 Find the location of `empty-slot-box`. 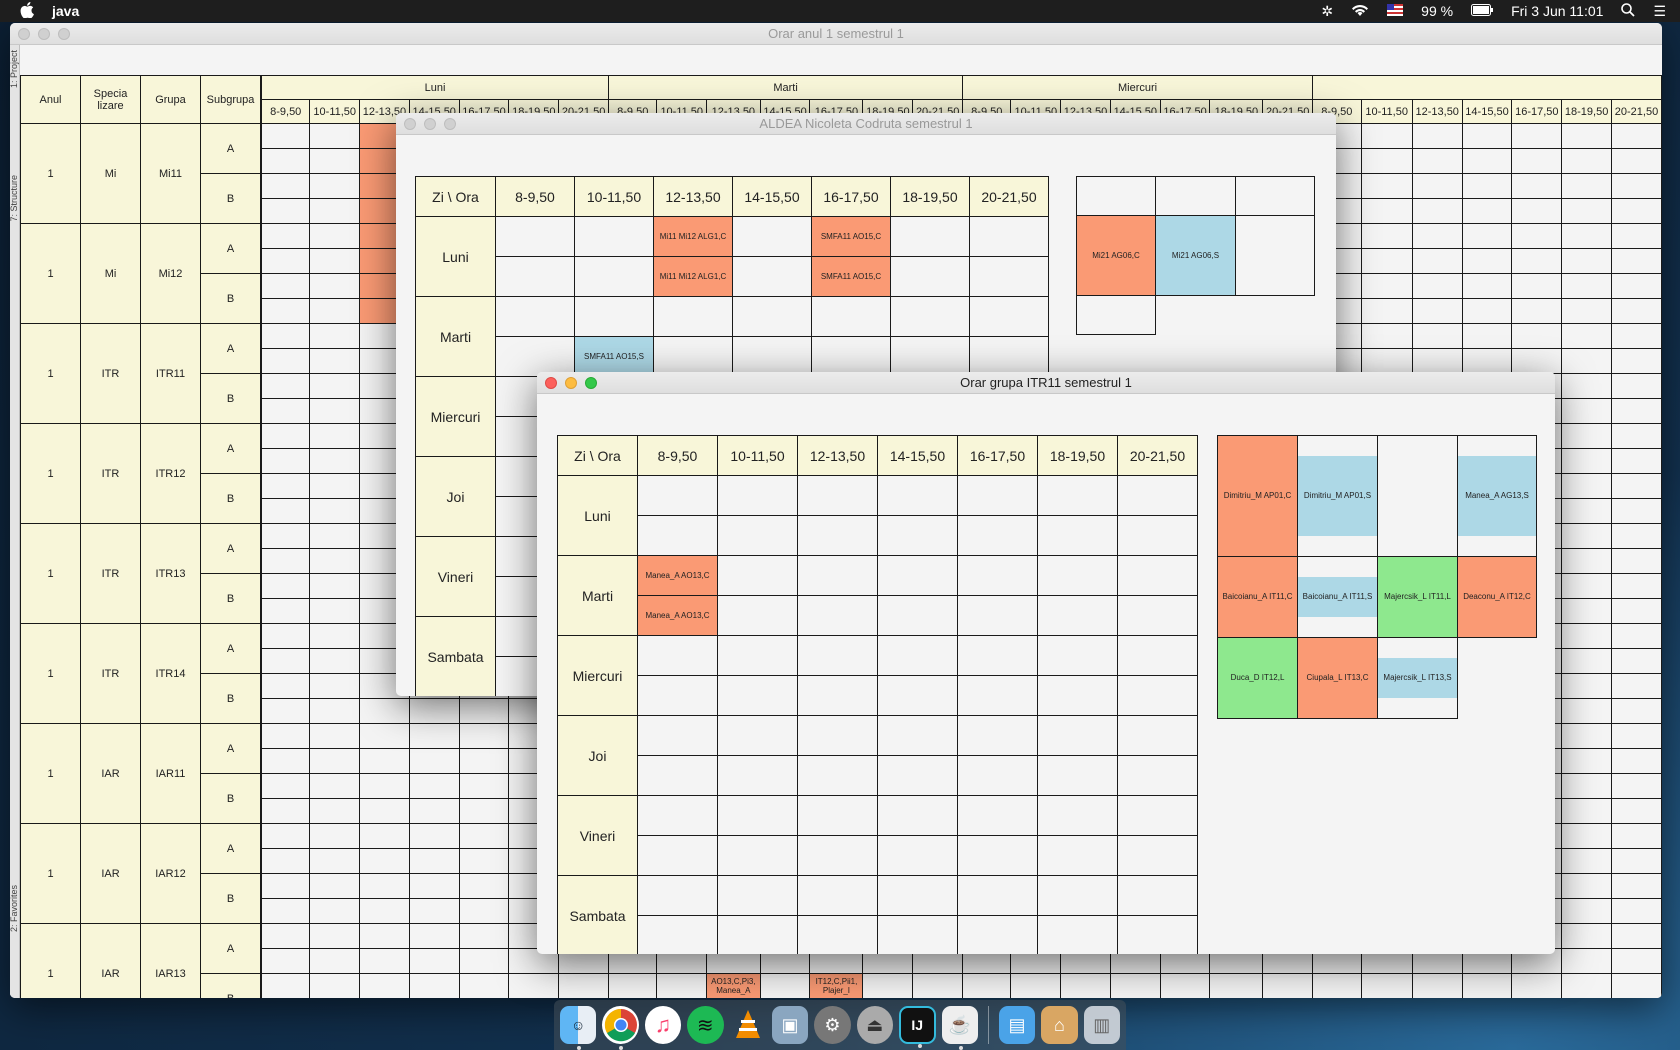

empty-slot-box is located at coordinates (1275, 196).